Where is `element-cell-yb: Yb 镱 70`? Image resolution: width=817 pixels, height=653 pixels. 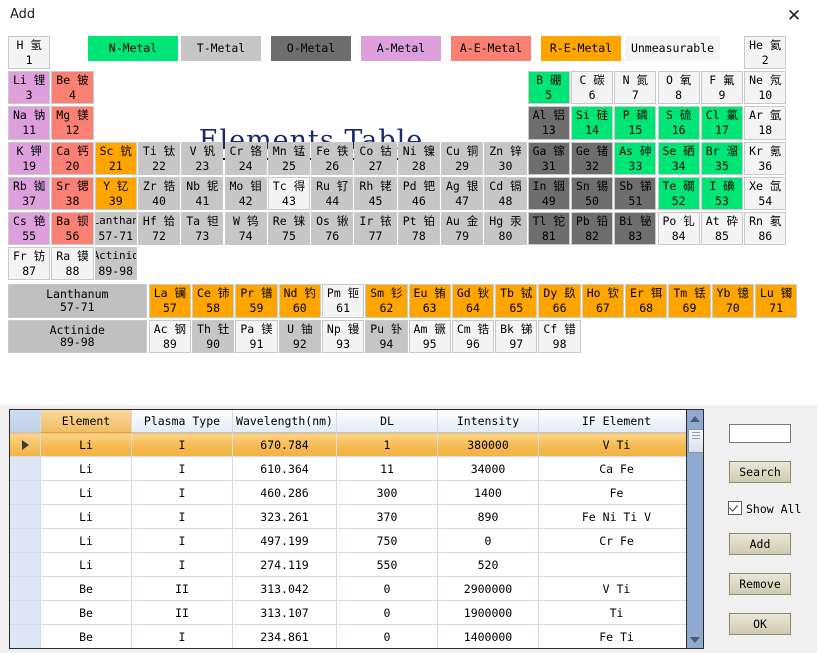 element-cell-yb: Yb 镱 70 is located at coordinates (732, 301).